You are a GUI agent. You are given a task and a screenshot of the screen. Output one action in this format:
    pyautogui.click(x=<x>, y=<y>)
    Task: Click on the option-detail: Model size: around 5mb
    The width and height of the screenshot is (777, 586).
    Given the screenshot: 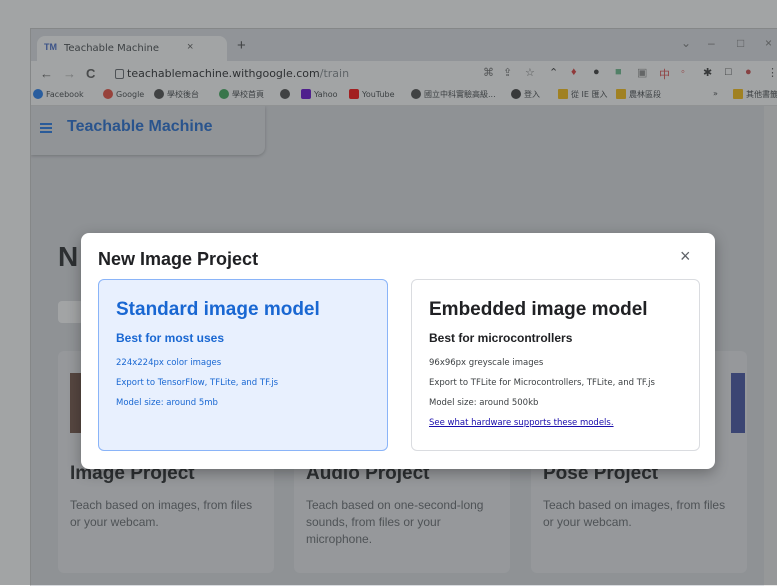 What is the action you would take?
    pyautogui.click(x=167, y=403)
    